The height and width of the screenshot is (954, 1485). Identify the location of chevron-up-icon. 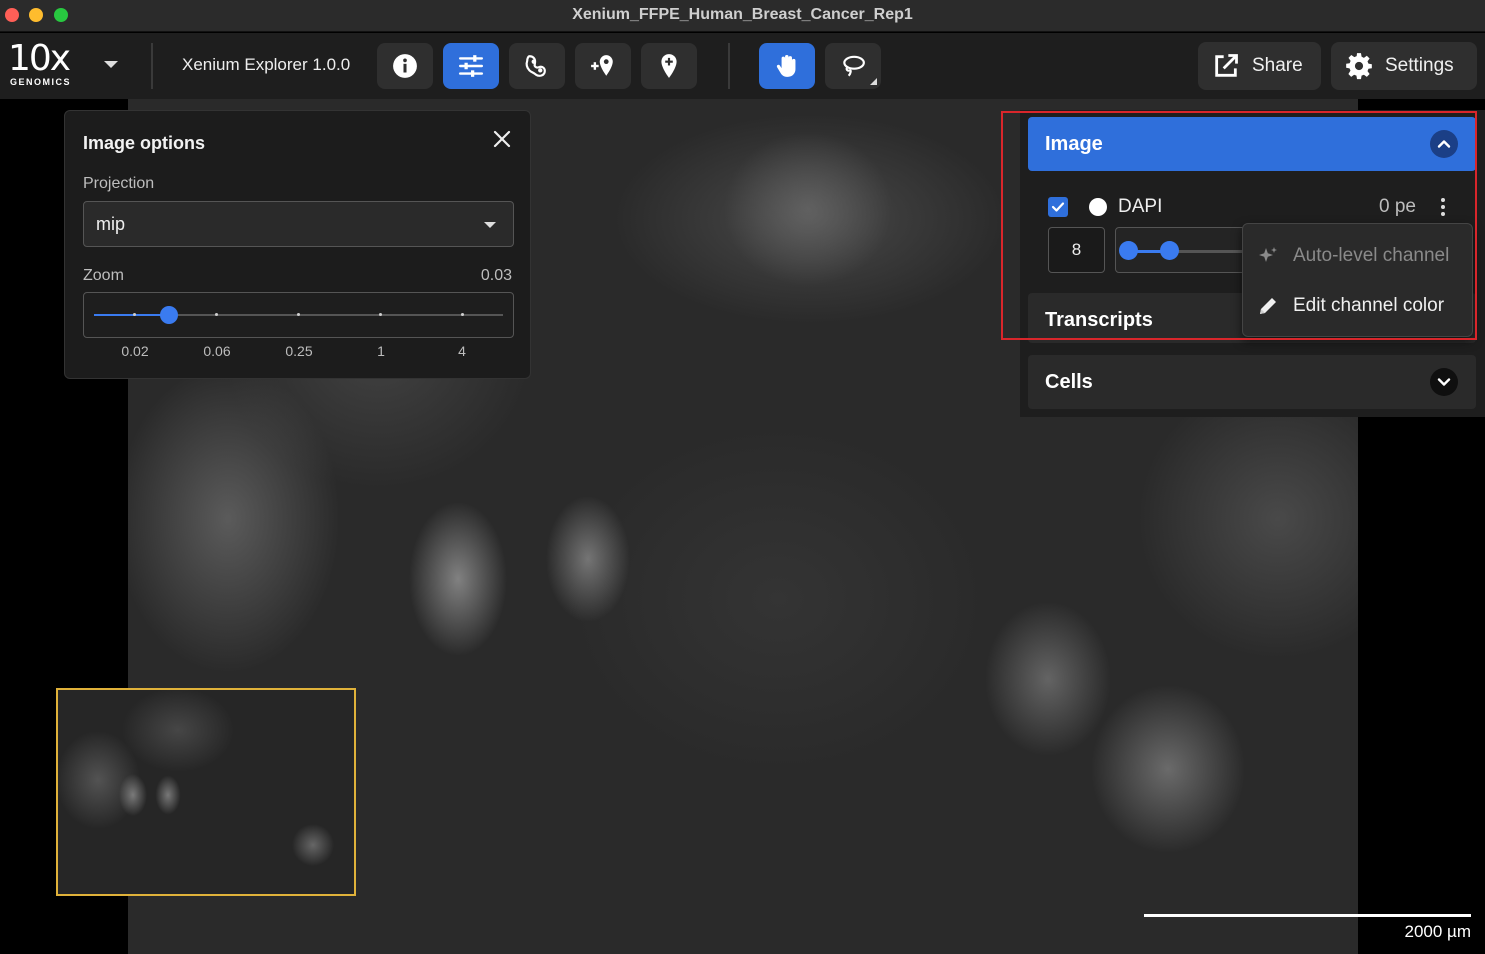
(1444, 144).